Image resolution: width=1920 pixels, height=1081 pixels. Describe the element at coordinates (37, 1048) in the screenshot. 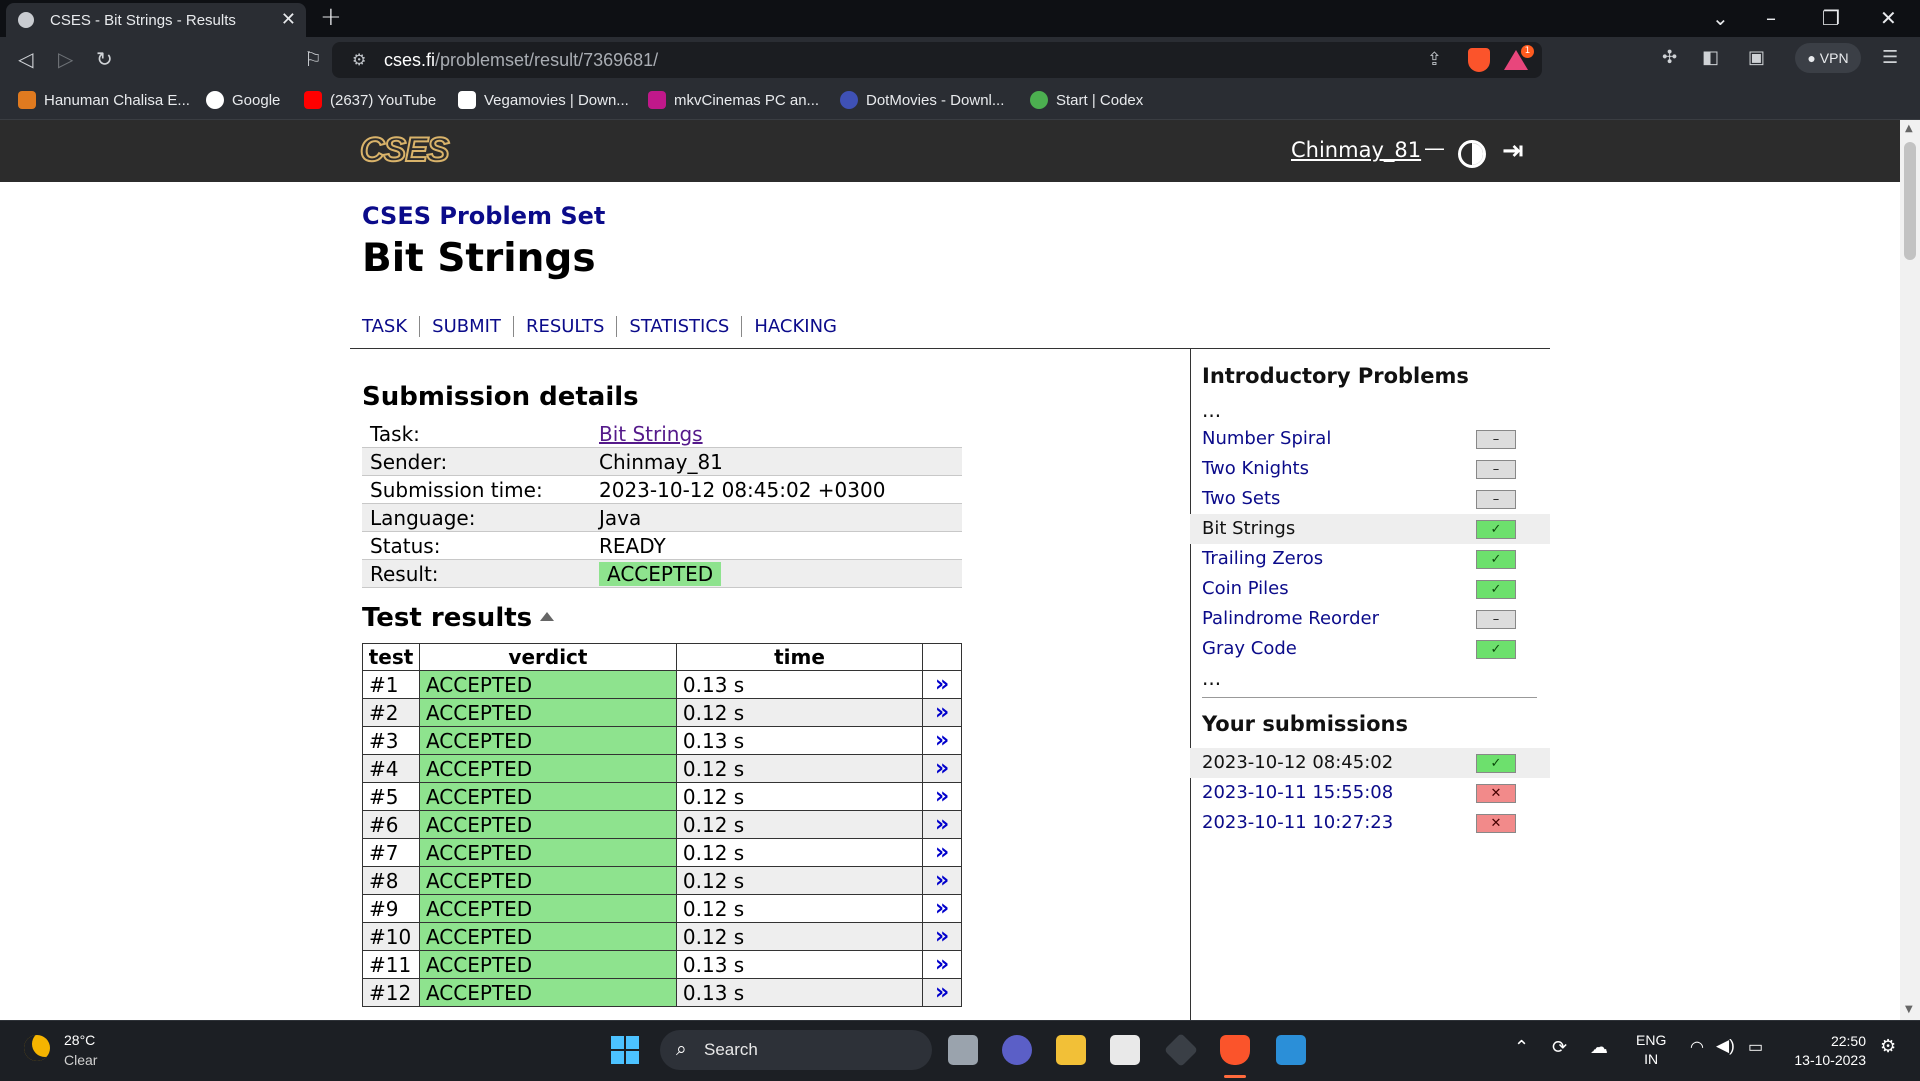

I see `moon-icon` at that location.